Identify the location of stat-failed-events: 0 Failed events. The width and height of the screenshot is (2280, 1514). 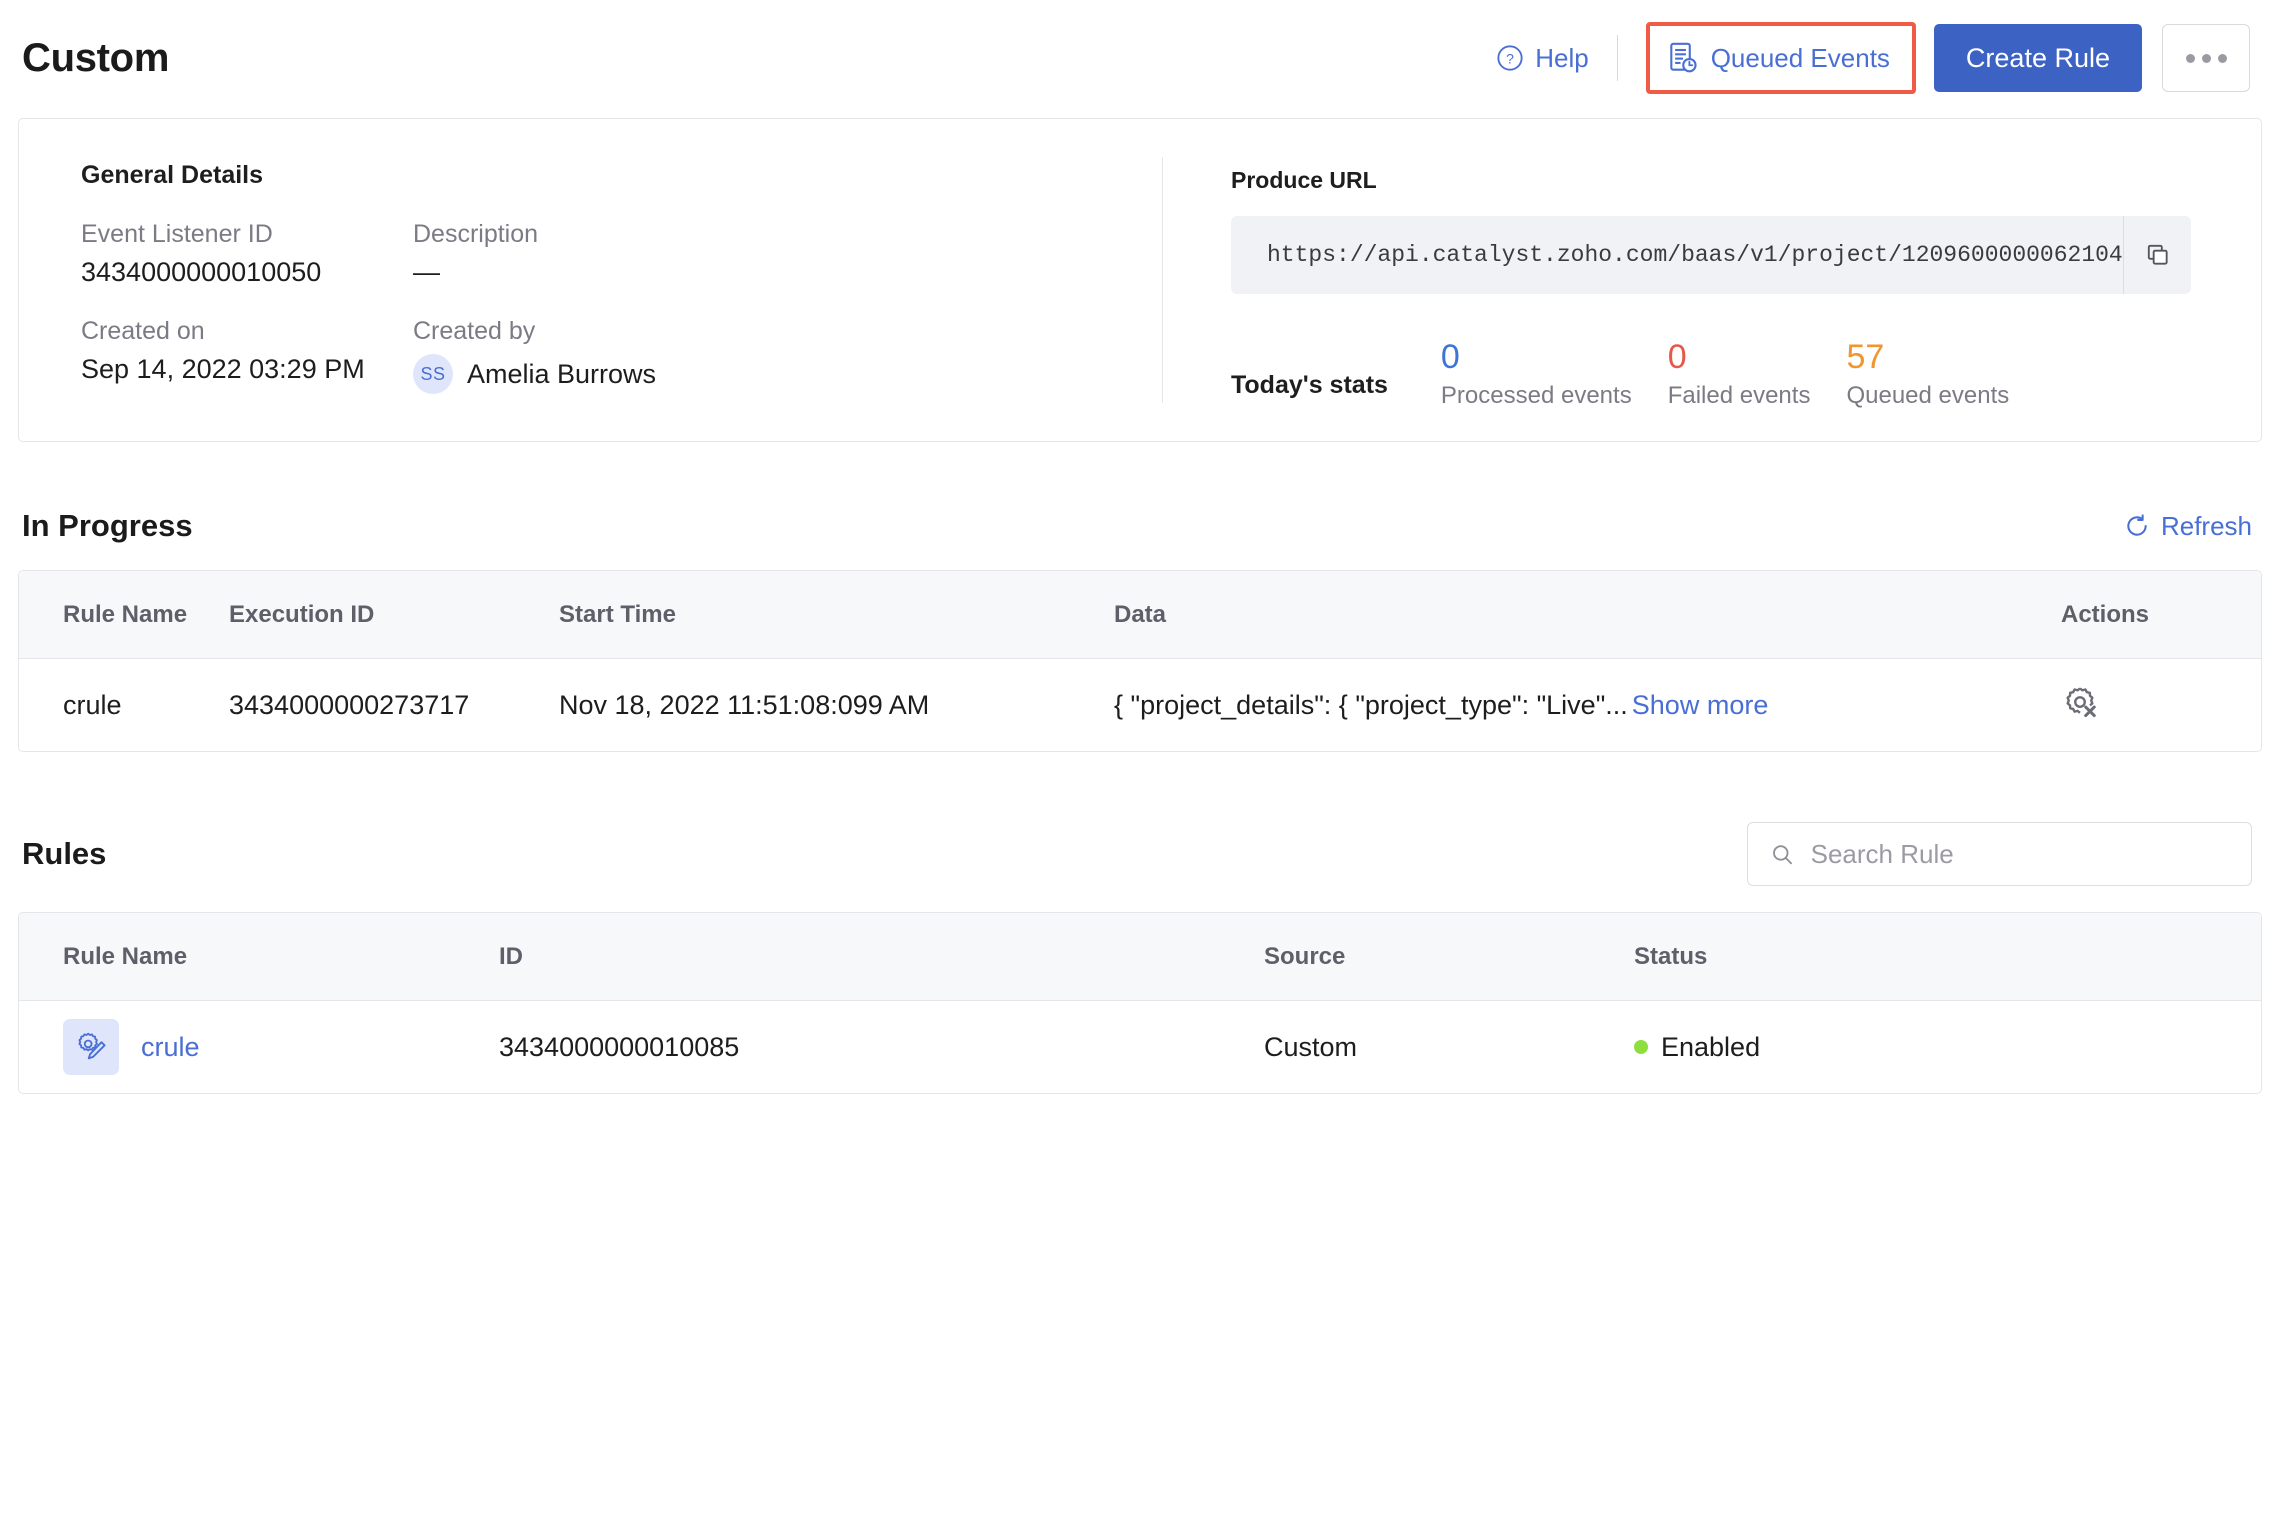
(1739, 374).